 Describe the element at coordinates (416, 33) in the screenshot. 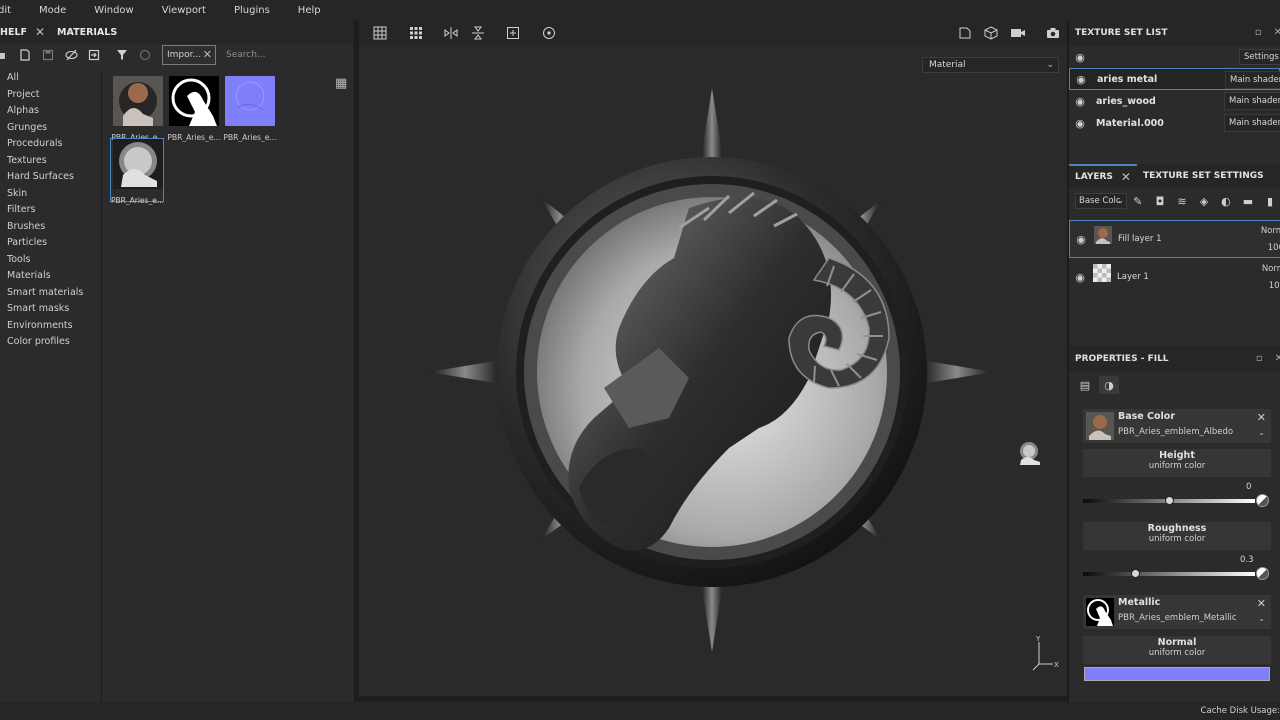

I see `tiling-icon` at that location.